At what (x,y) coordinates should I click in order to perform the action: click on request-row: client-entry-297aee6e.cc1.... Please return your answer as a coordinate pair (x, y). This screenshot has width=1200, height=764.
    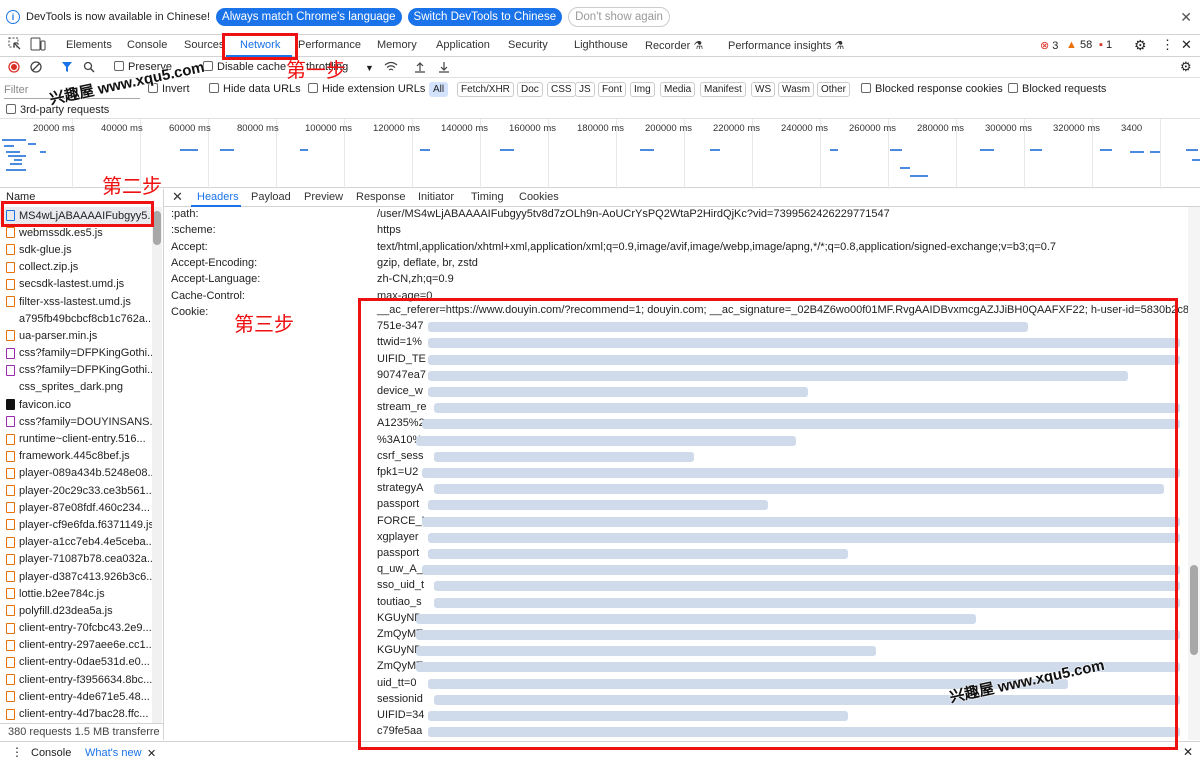
    Looking at the image, I should click on (76, 645).